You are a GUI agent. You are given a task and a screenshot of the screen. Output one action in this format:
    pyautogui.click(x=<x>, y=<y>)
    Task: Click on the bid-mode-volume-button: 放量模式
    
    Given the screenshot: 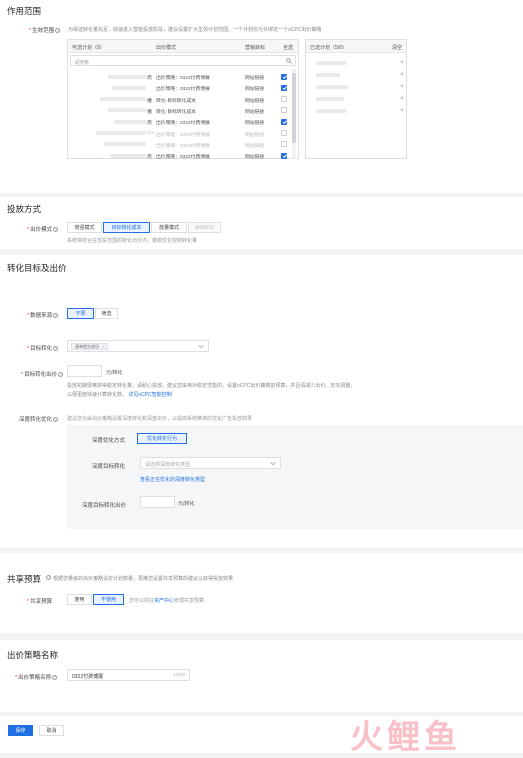 What is the action you would take?
    pyautogui.click(x=169, y=227)
    